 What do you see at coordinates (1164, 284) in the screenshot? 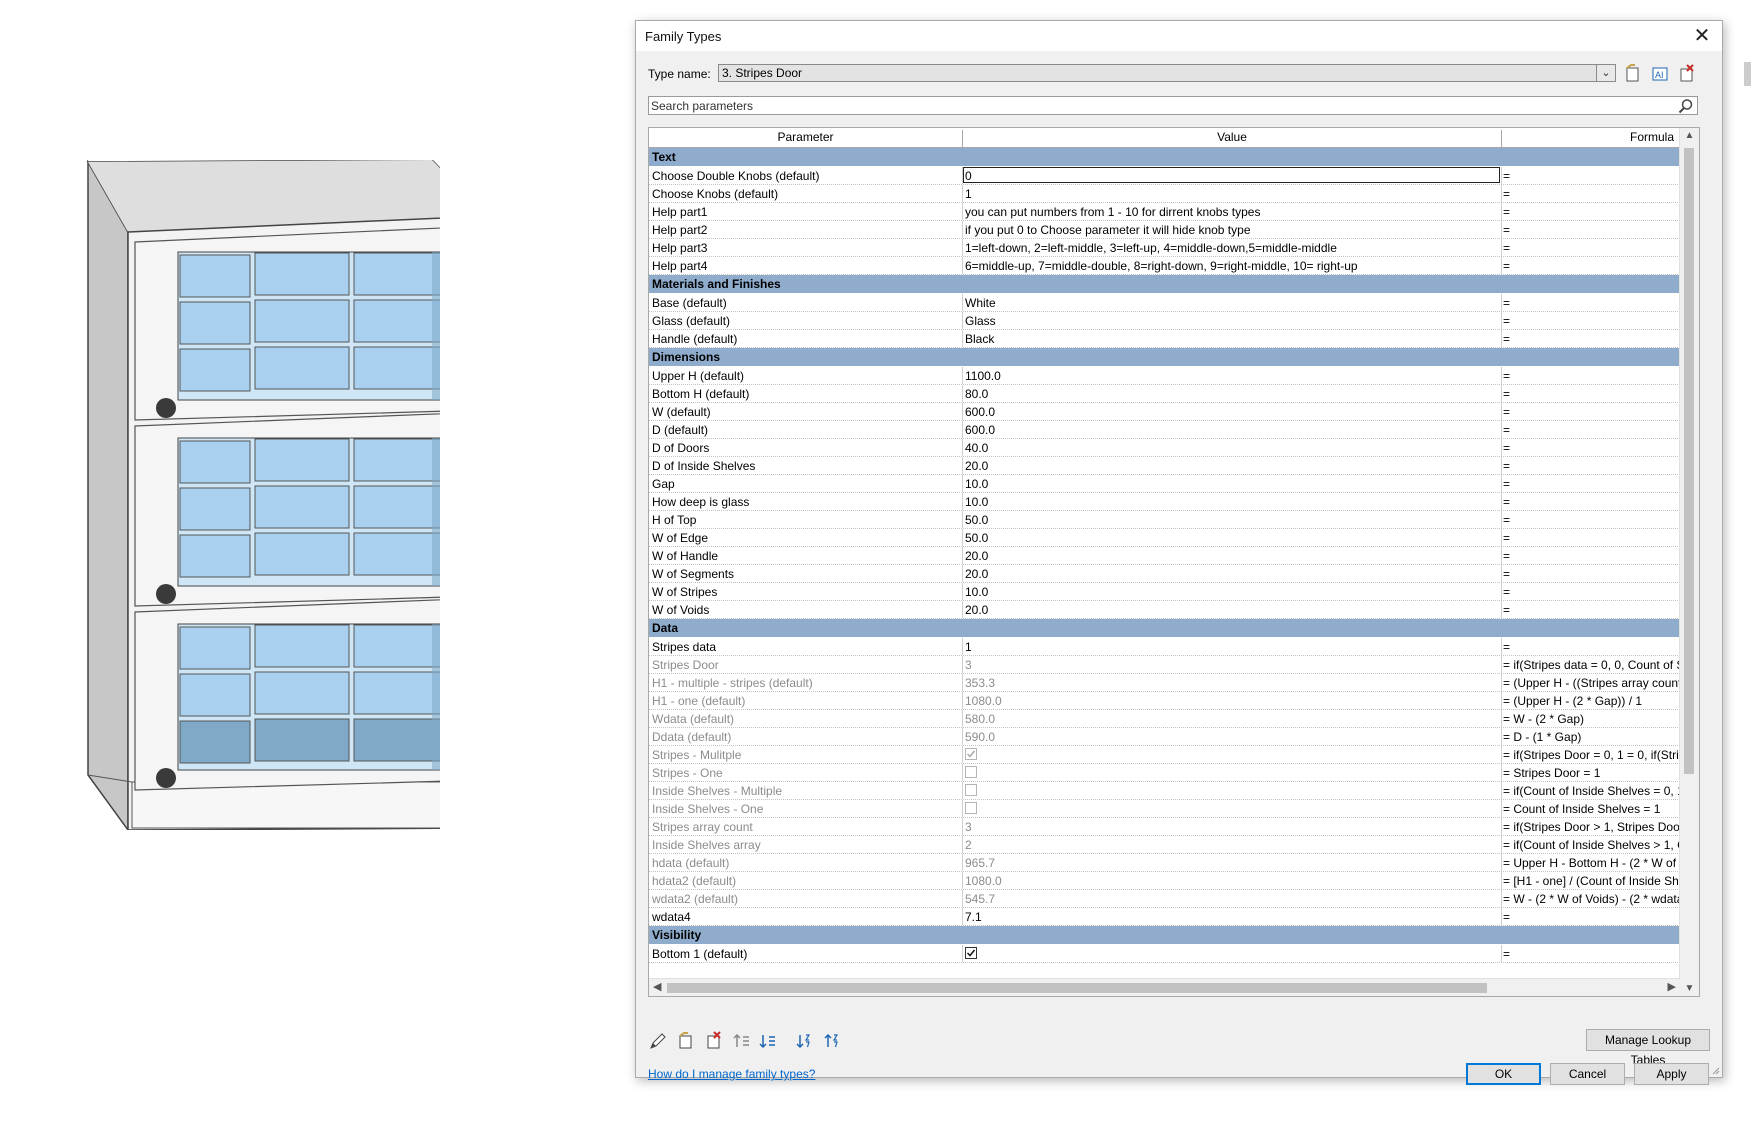
I see `group-header-materials: Materials and Finishes` at bounding box center [1164, 284].